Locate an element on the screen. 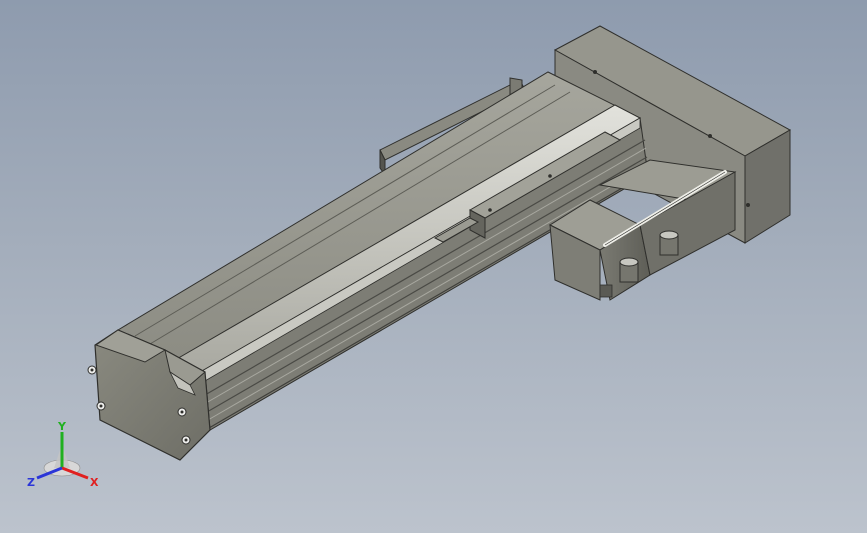 The width and height of the screenshot is (867, 533). orientation-triad: Y X Z is located at coordinates (65, 455).